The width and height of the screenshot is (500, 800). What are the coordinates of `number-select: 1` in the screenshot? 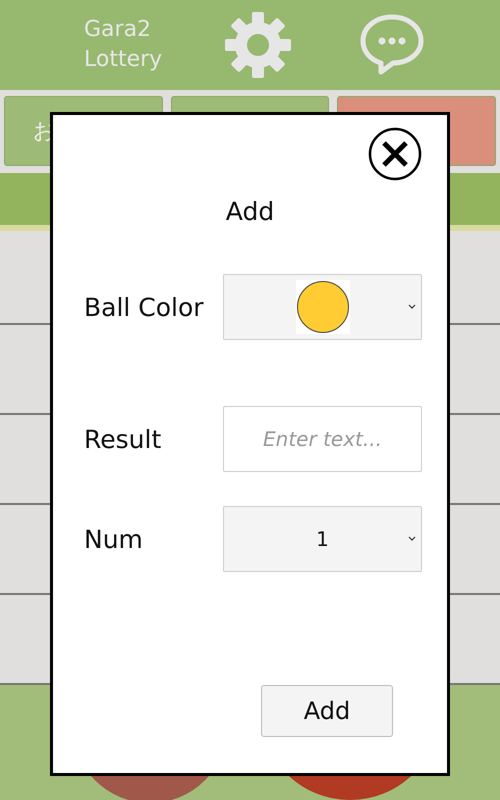 It's located at (322, 539).